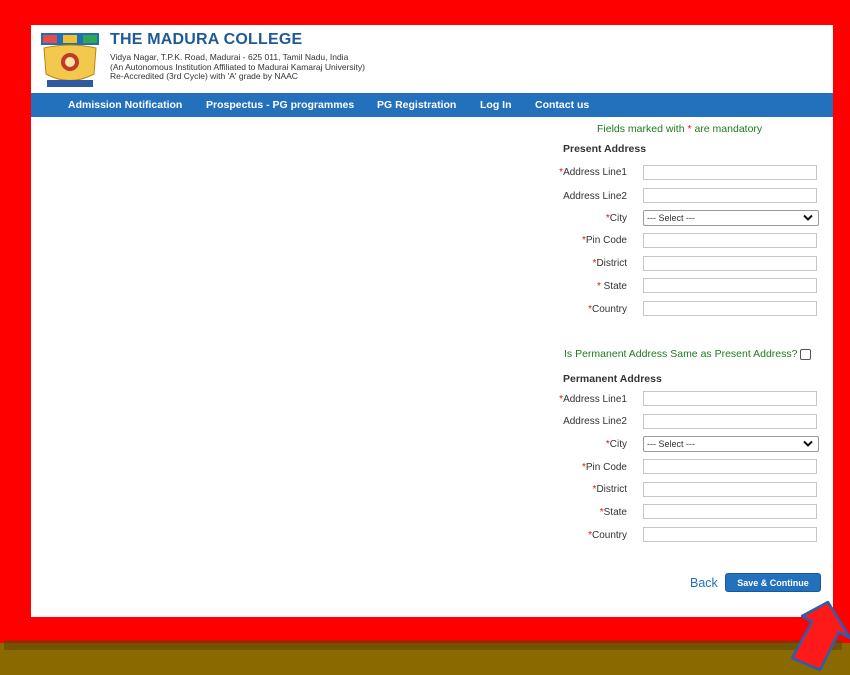  What do you see at coordinates (423, 645) in the screenshot?
I see `frame-shadow` at bounding box center [423, 645].